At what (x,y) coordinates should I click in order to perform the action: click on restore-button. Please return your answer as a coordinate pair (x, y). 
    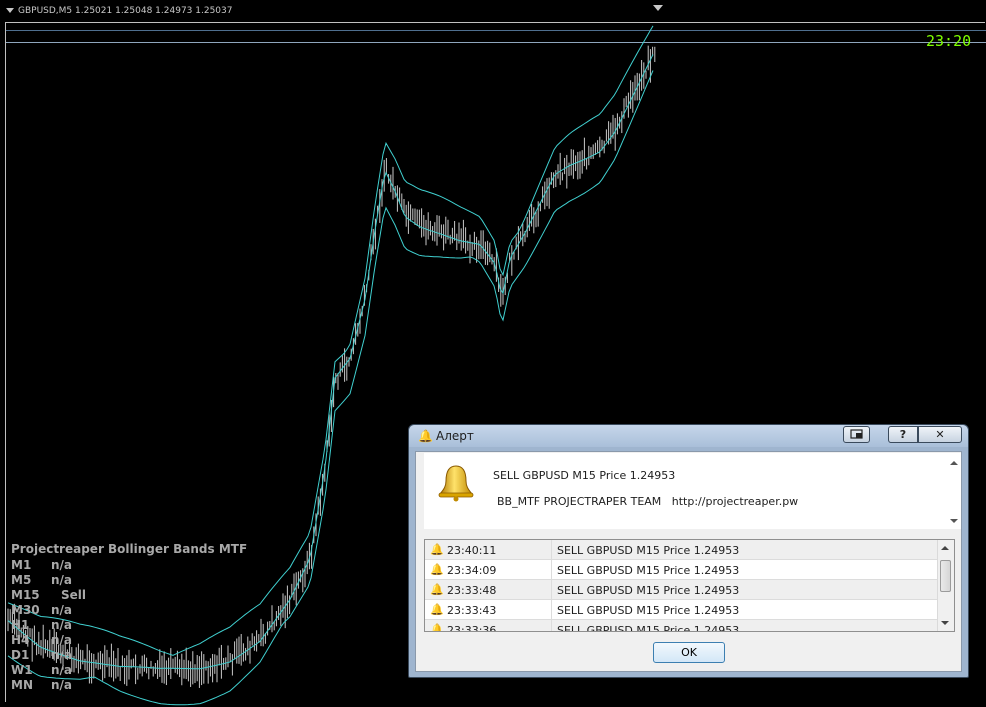
    Looking at the image, I should click on (856, 434).